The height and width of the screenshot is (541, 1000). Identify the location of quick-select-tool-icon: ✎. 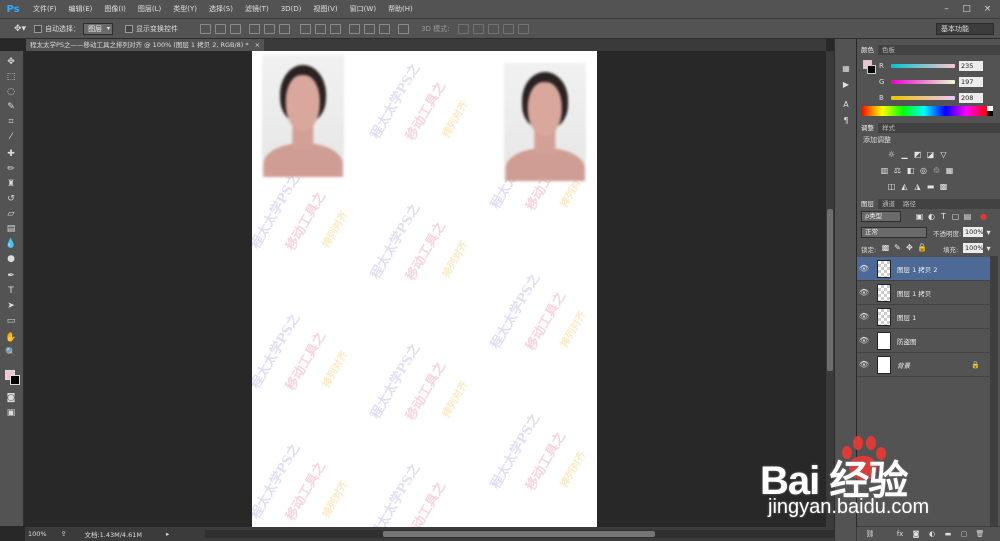
(11, 107).